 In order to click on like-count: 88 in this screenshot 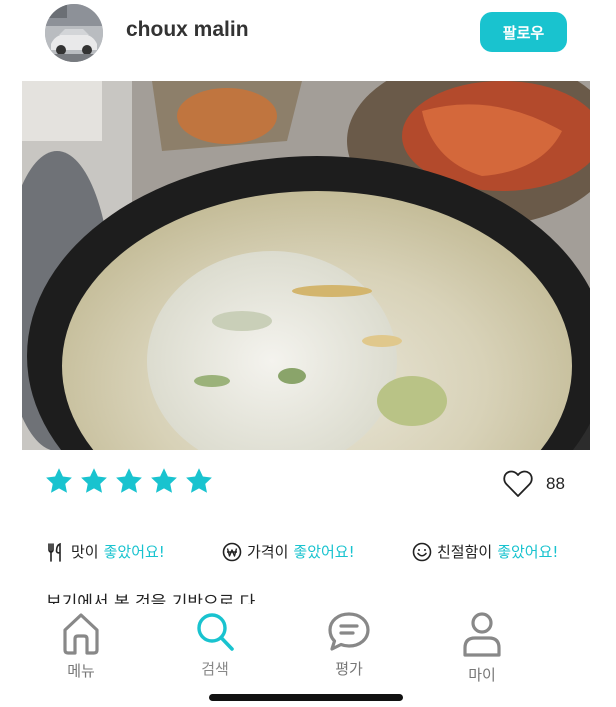, I will do `click(555, 483)`.